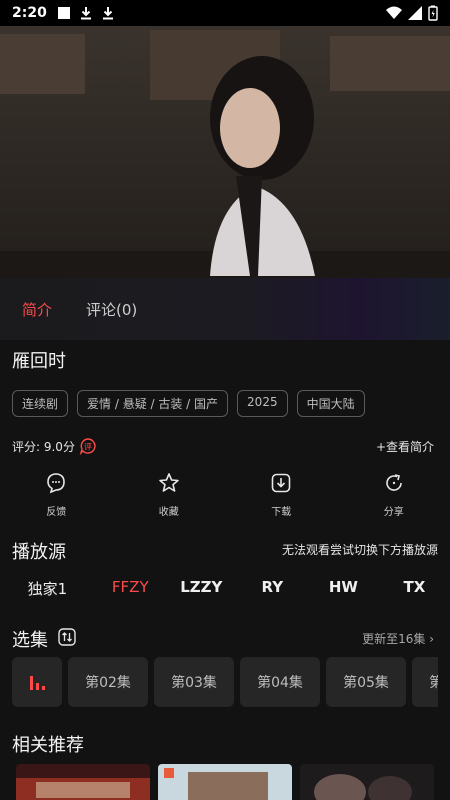 Image resolution: width=450 pixels, height=800 pixels. I want to click on source-section-title: 播放源, so click(39, 552).